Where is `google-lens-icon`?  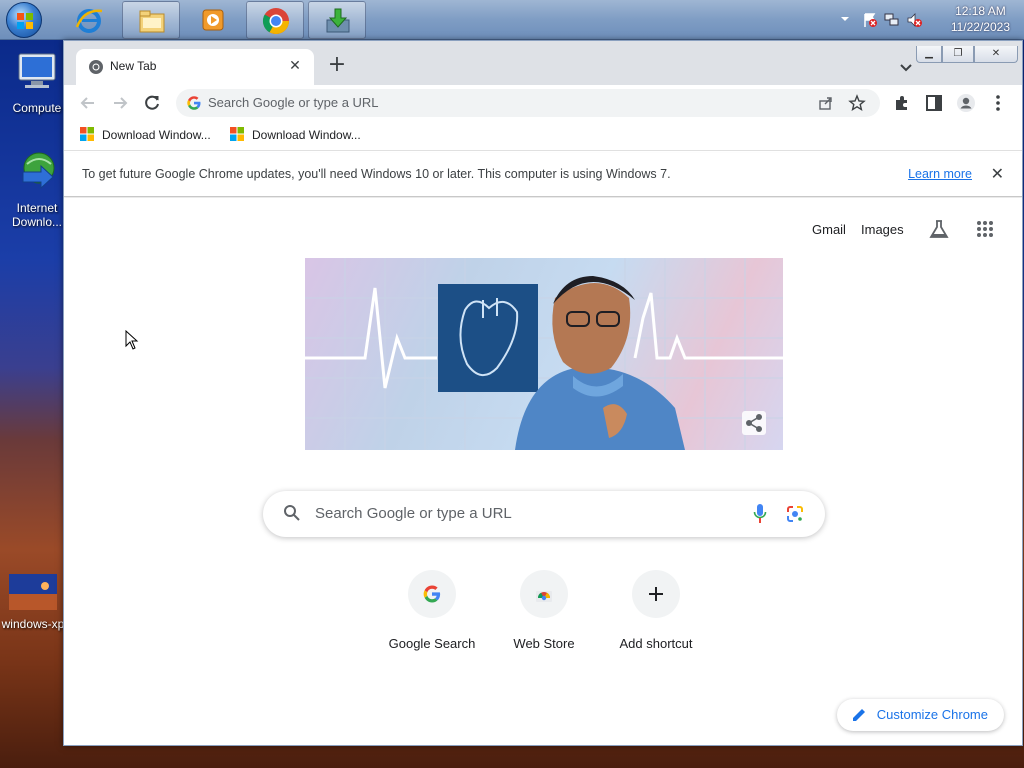
google-lens-icon is located at coordinates (795, 514).